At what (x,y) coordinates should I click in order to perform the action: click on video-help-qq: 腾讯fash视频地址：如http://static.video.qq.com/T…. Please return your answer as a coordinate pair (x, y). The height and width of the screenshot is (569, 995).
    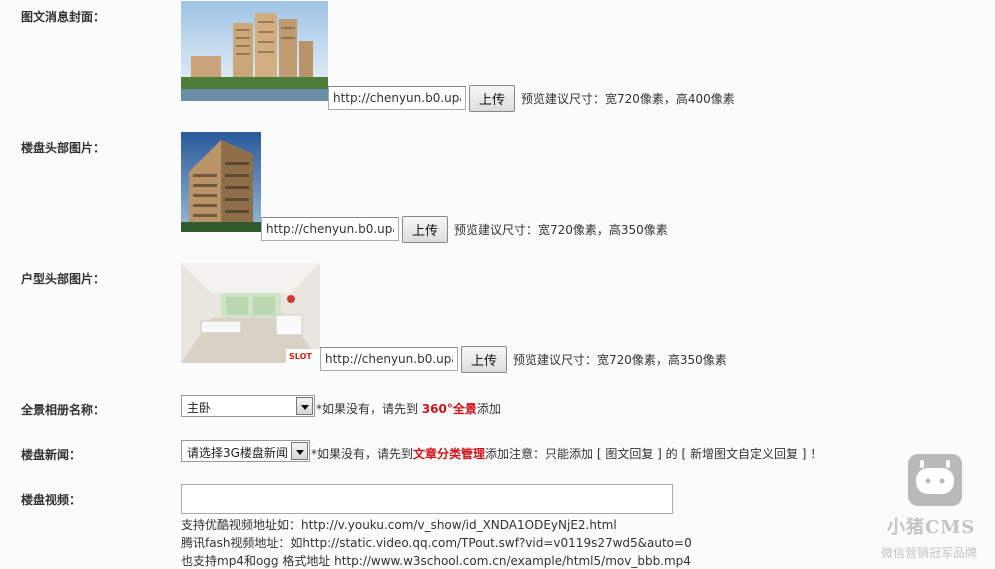
    Looking at the image, I should click on (436, 543).